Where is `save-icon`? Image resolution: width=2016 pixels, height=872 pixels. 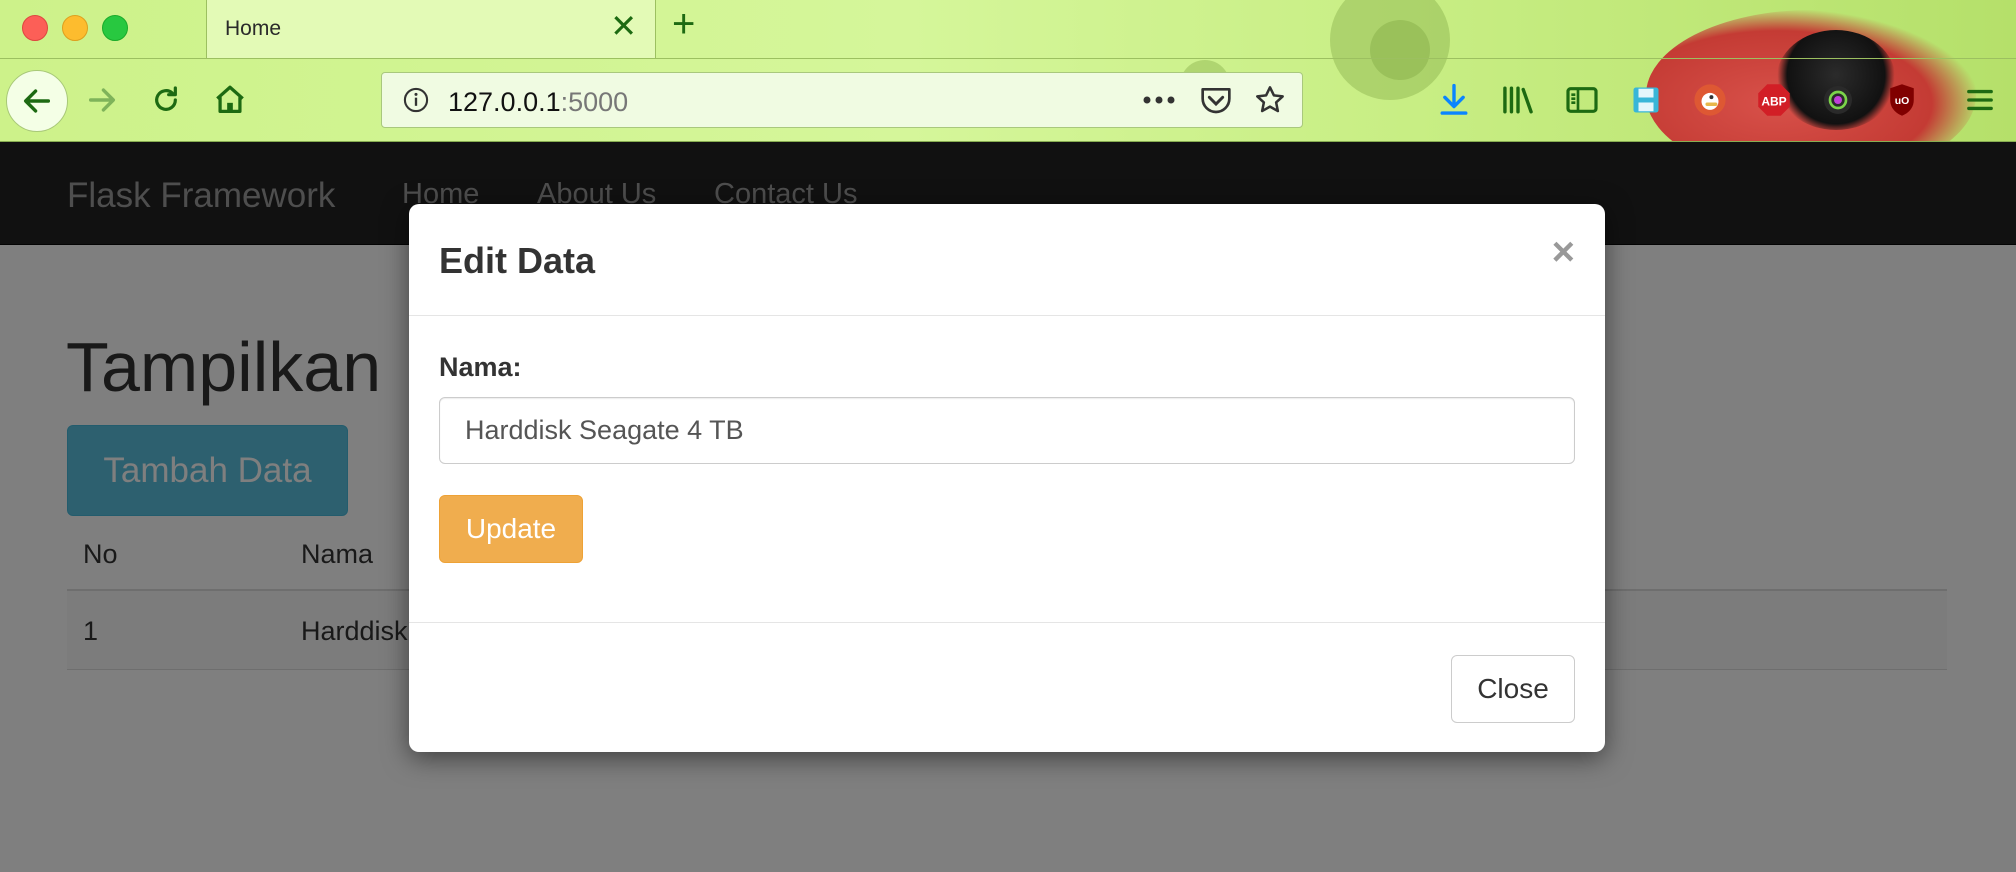 save-icon is located at coordinates (1646, 100).